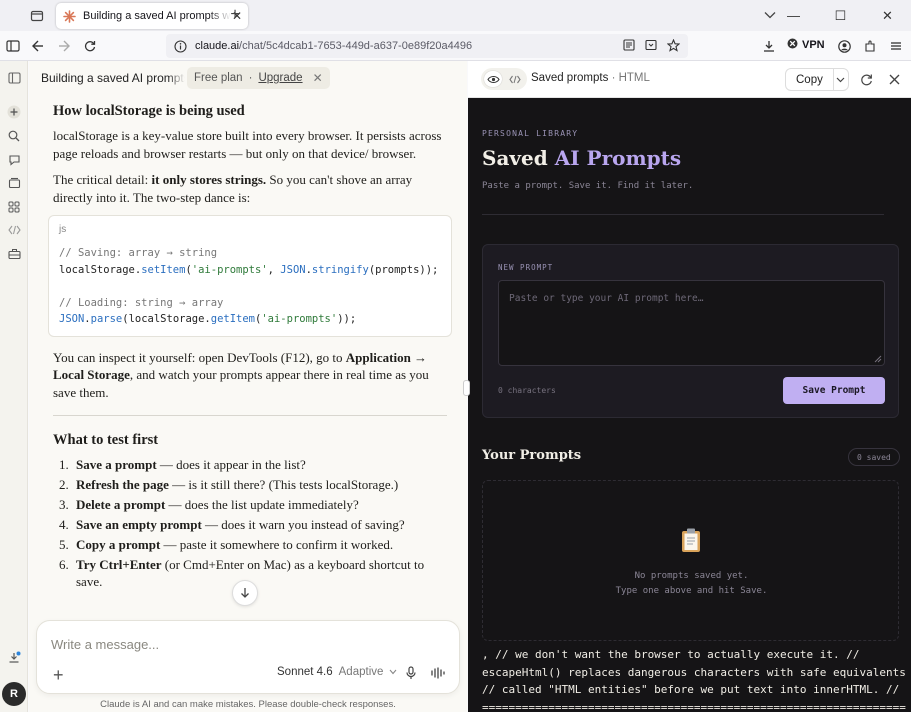 The image size is (911, 712). What do you see at coordinates (813, 45) in the screenshot?
I see `vpn-label: VPN` at bounding box center [813, 45].